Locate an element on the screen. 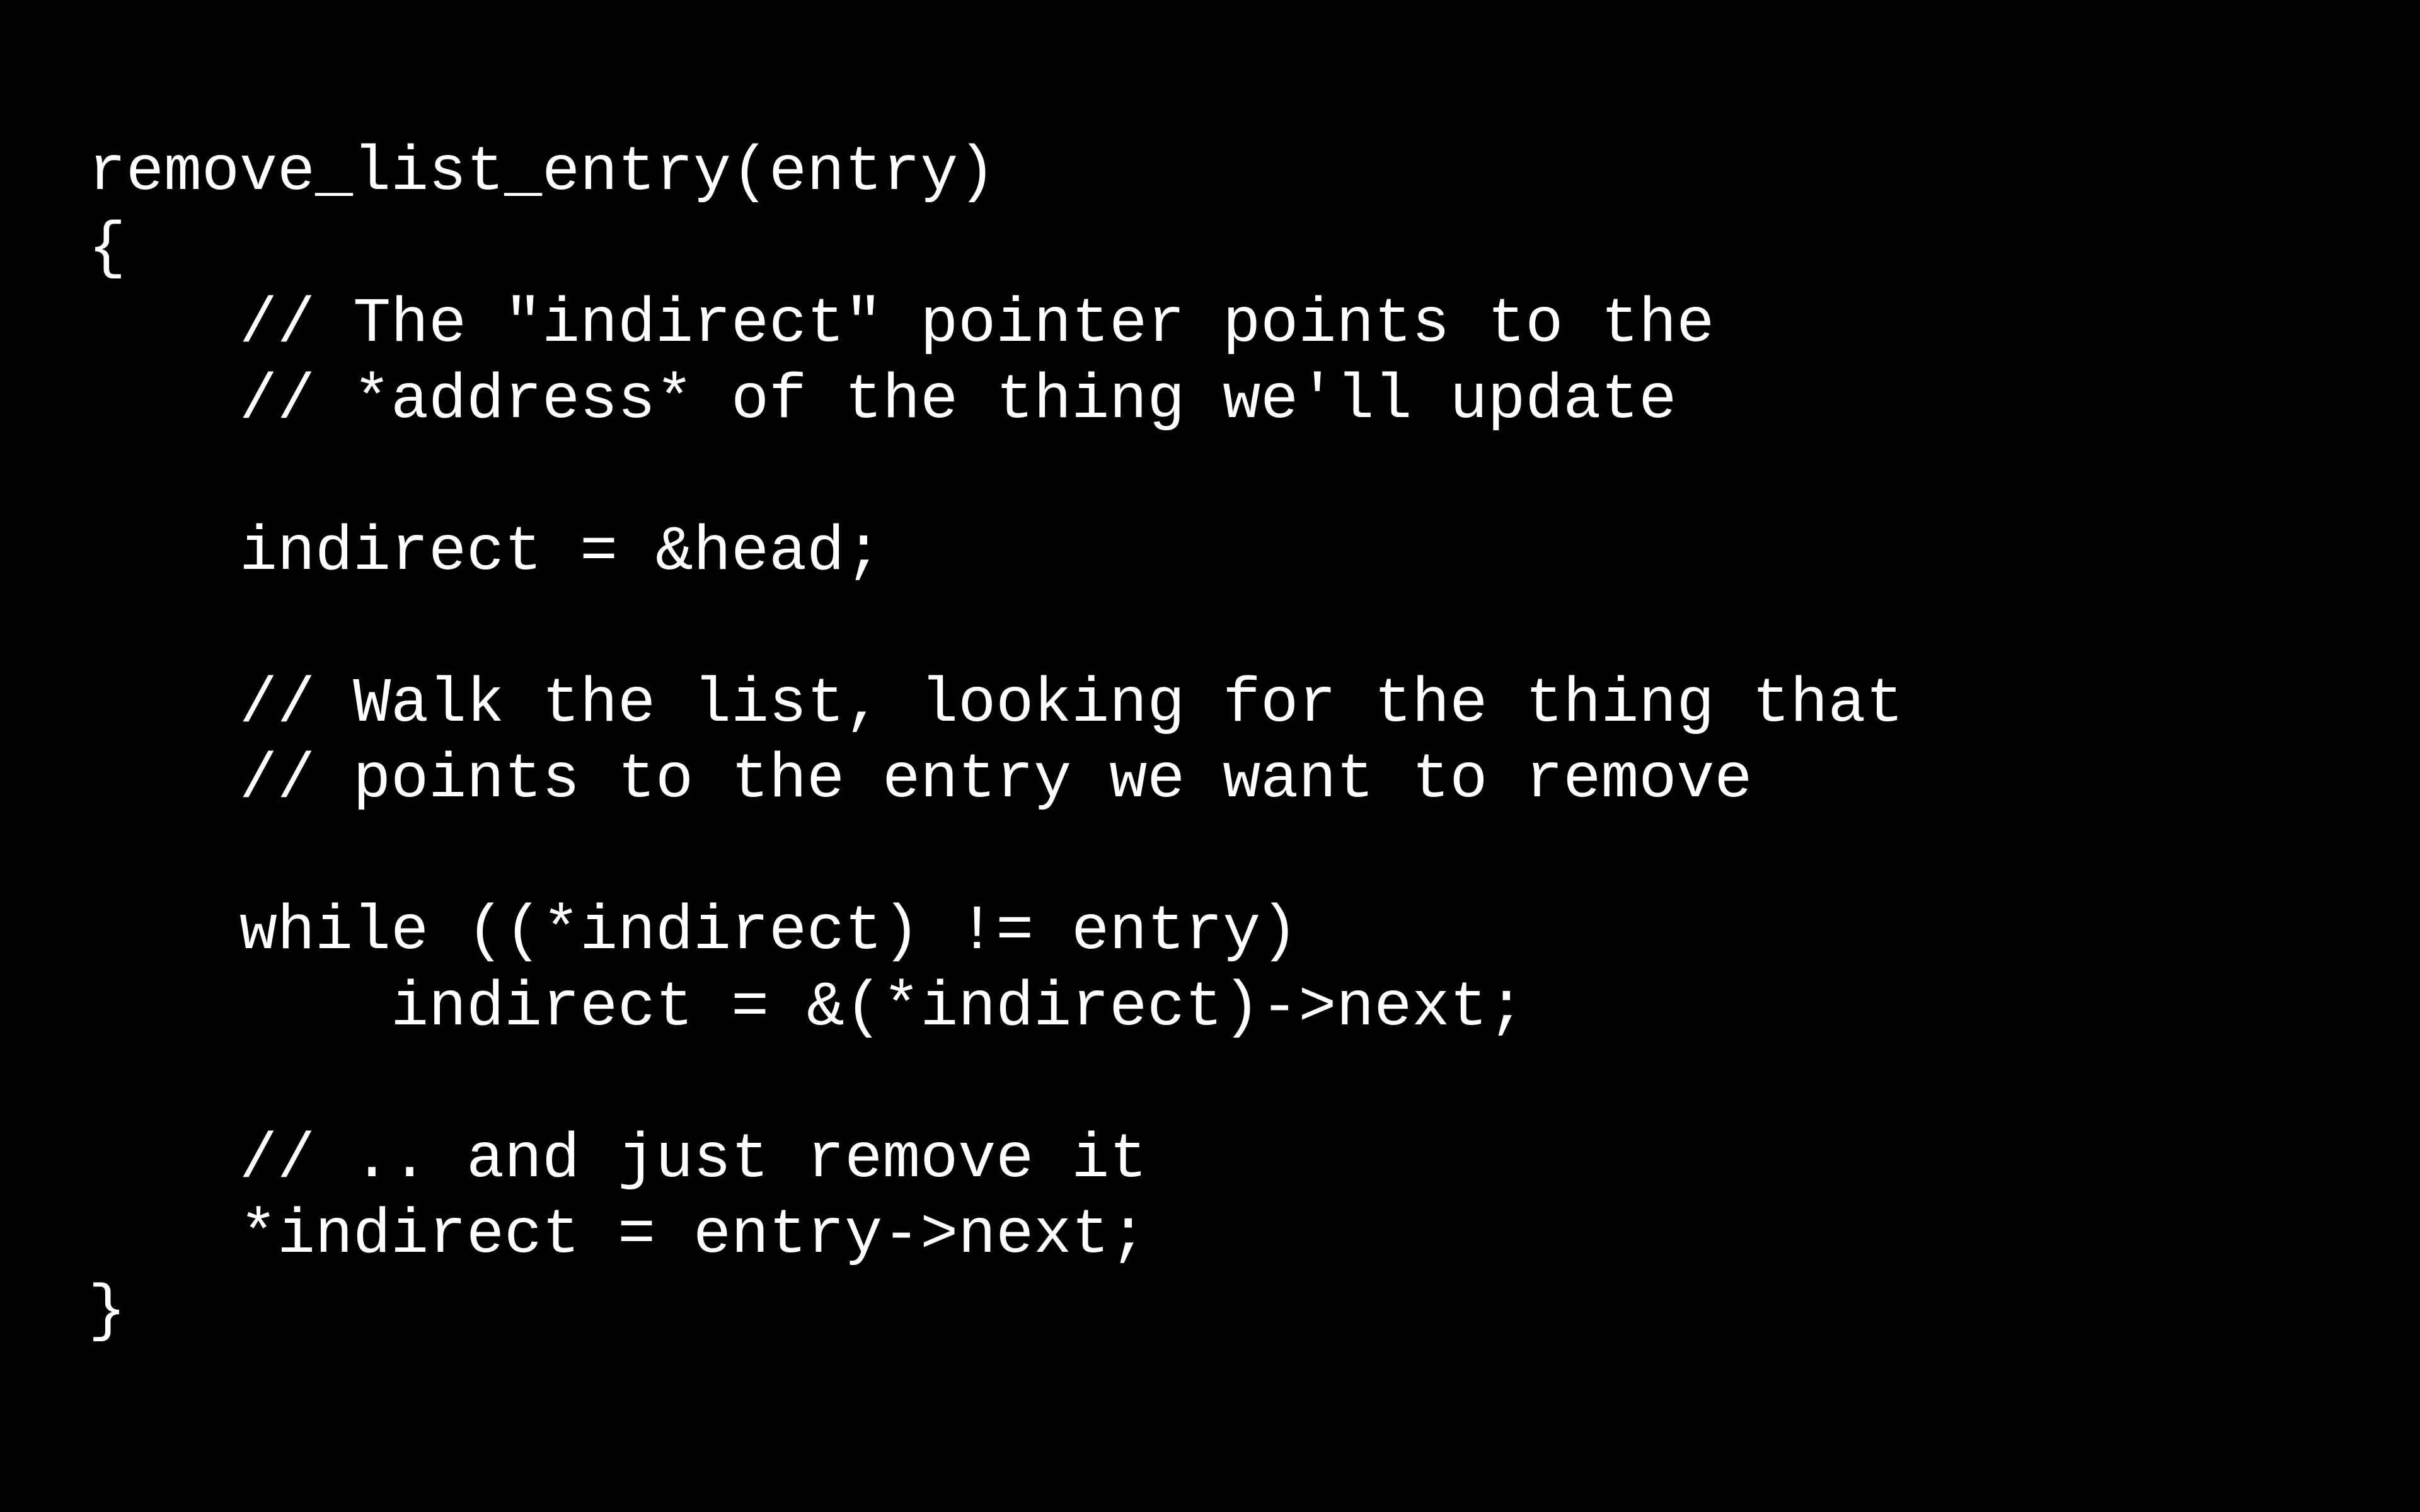 The image size is (2420, 1512). code-line-comment-1: // The "indirect" pointer points to the is located at coordinates (902, 324).